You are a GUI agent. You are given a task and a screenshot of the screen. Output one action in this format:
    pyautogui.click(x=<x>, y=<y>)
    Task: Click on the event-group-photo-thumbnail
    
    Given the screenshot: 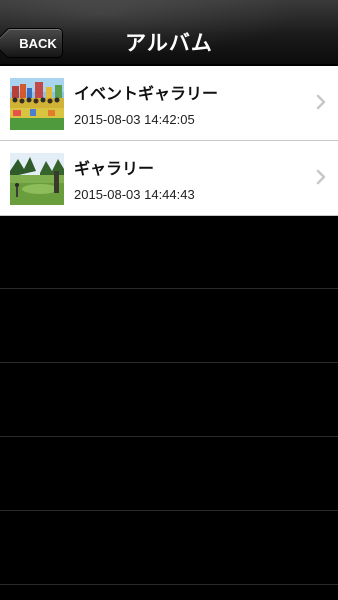 What is the action you would take?
    pyautogui.click(x=37, y=104)
    